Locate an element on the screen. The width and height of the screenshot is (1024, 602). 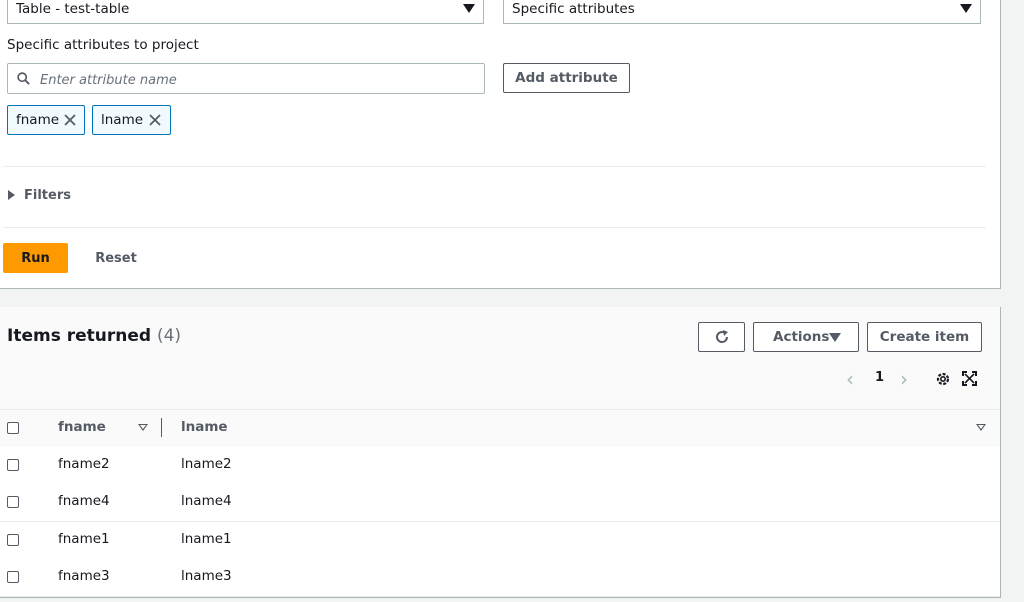
attribute-search-field is located at coordinates (246, 78).